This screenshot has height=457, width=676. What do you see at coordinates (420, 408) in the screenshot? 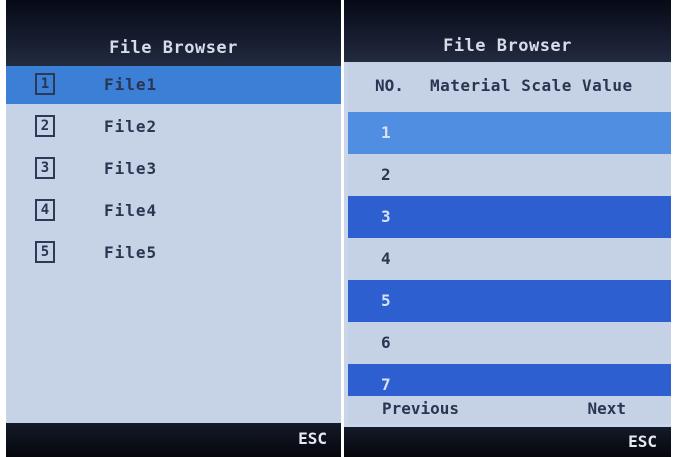
I see `previous-button: Previous` at bounding box center [420, 408].